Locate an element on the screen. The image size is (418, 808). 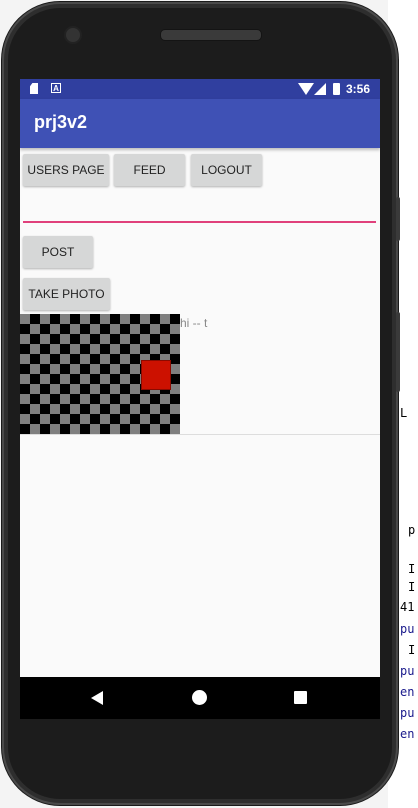
post-text-input is located at coordinates (201, 210).